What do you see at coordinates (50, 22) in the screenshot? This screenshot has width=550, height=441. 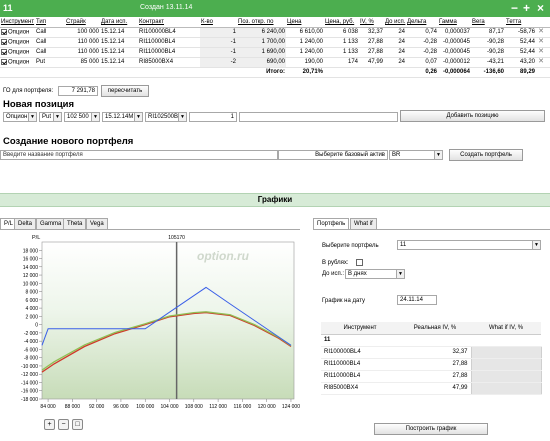 I see `col-header: Тип` at bounding box center [50, 22].